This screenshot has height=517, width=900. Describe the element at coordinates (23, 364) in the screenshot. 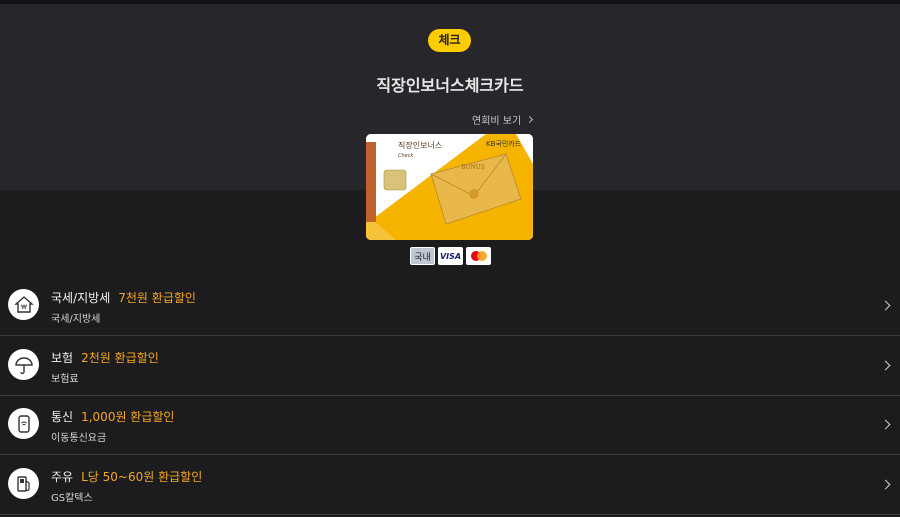

I see `umbrella-icon` at that location.